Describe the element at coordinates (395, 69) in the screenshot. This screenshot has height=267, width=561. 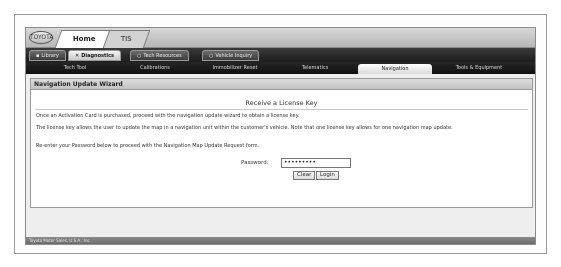
I see `section-navigation: Navigation` at that location.